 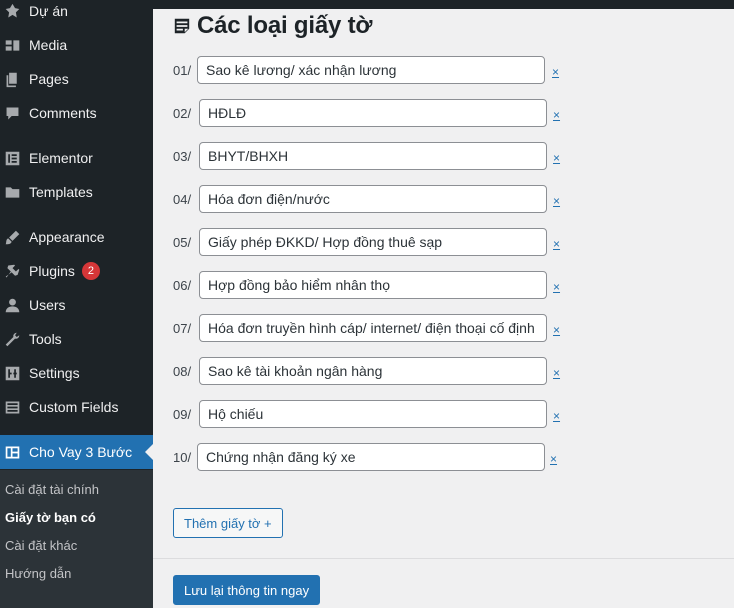 I want to click on sidebar-item-label: Users, so click(x=47, y=305).